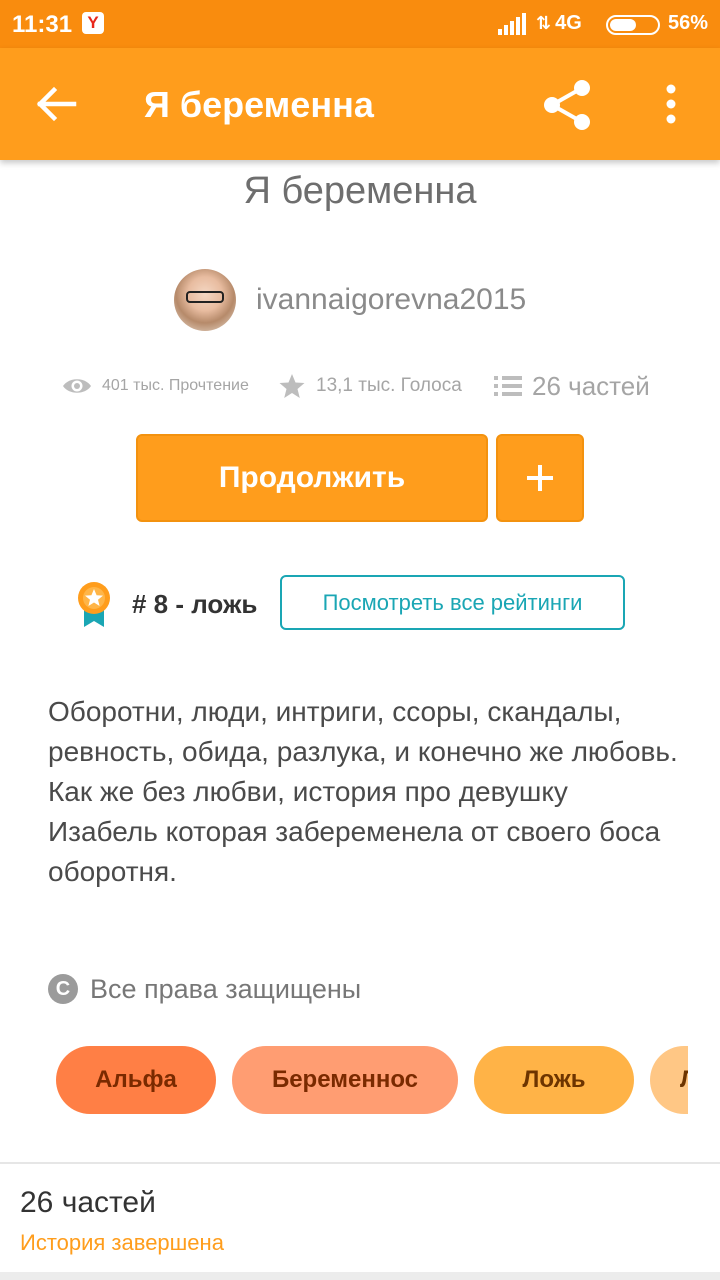 This screenshot has width=720, height=1280. What do you see at coordinates (345, 1080) in the screenshot?
I see `tag-chip: Беременнос` at bounding box center [345, 1080].